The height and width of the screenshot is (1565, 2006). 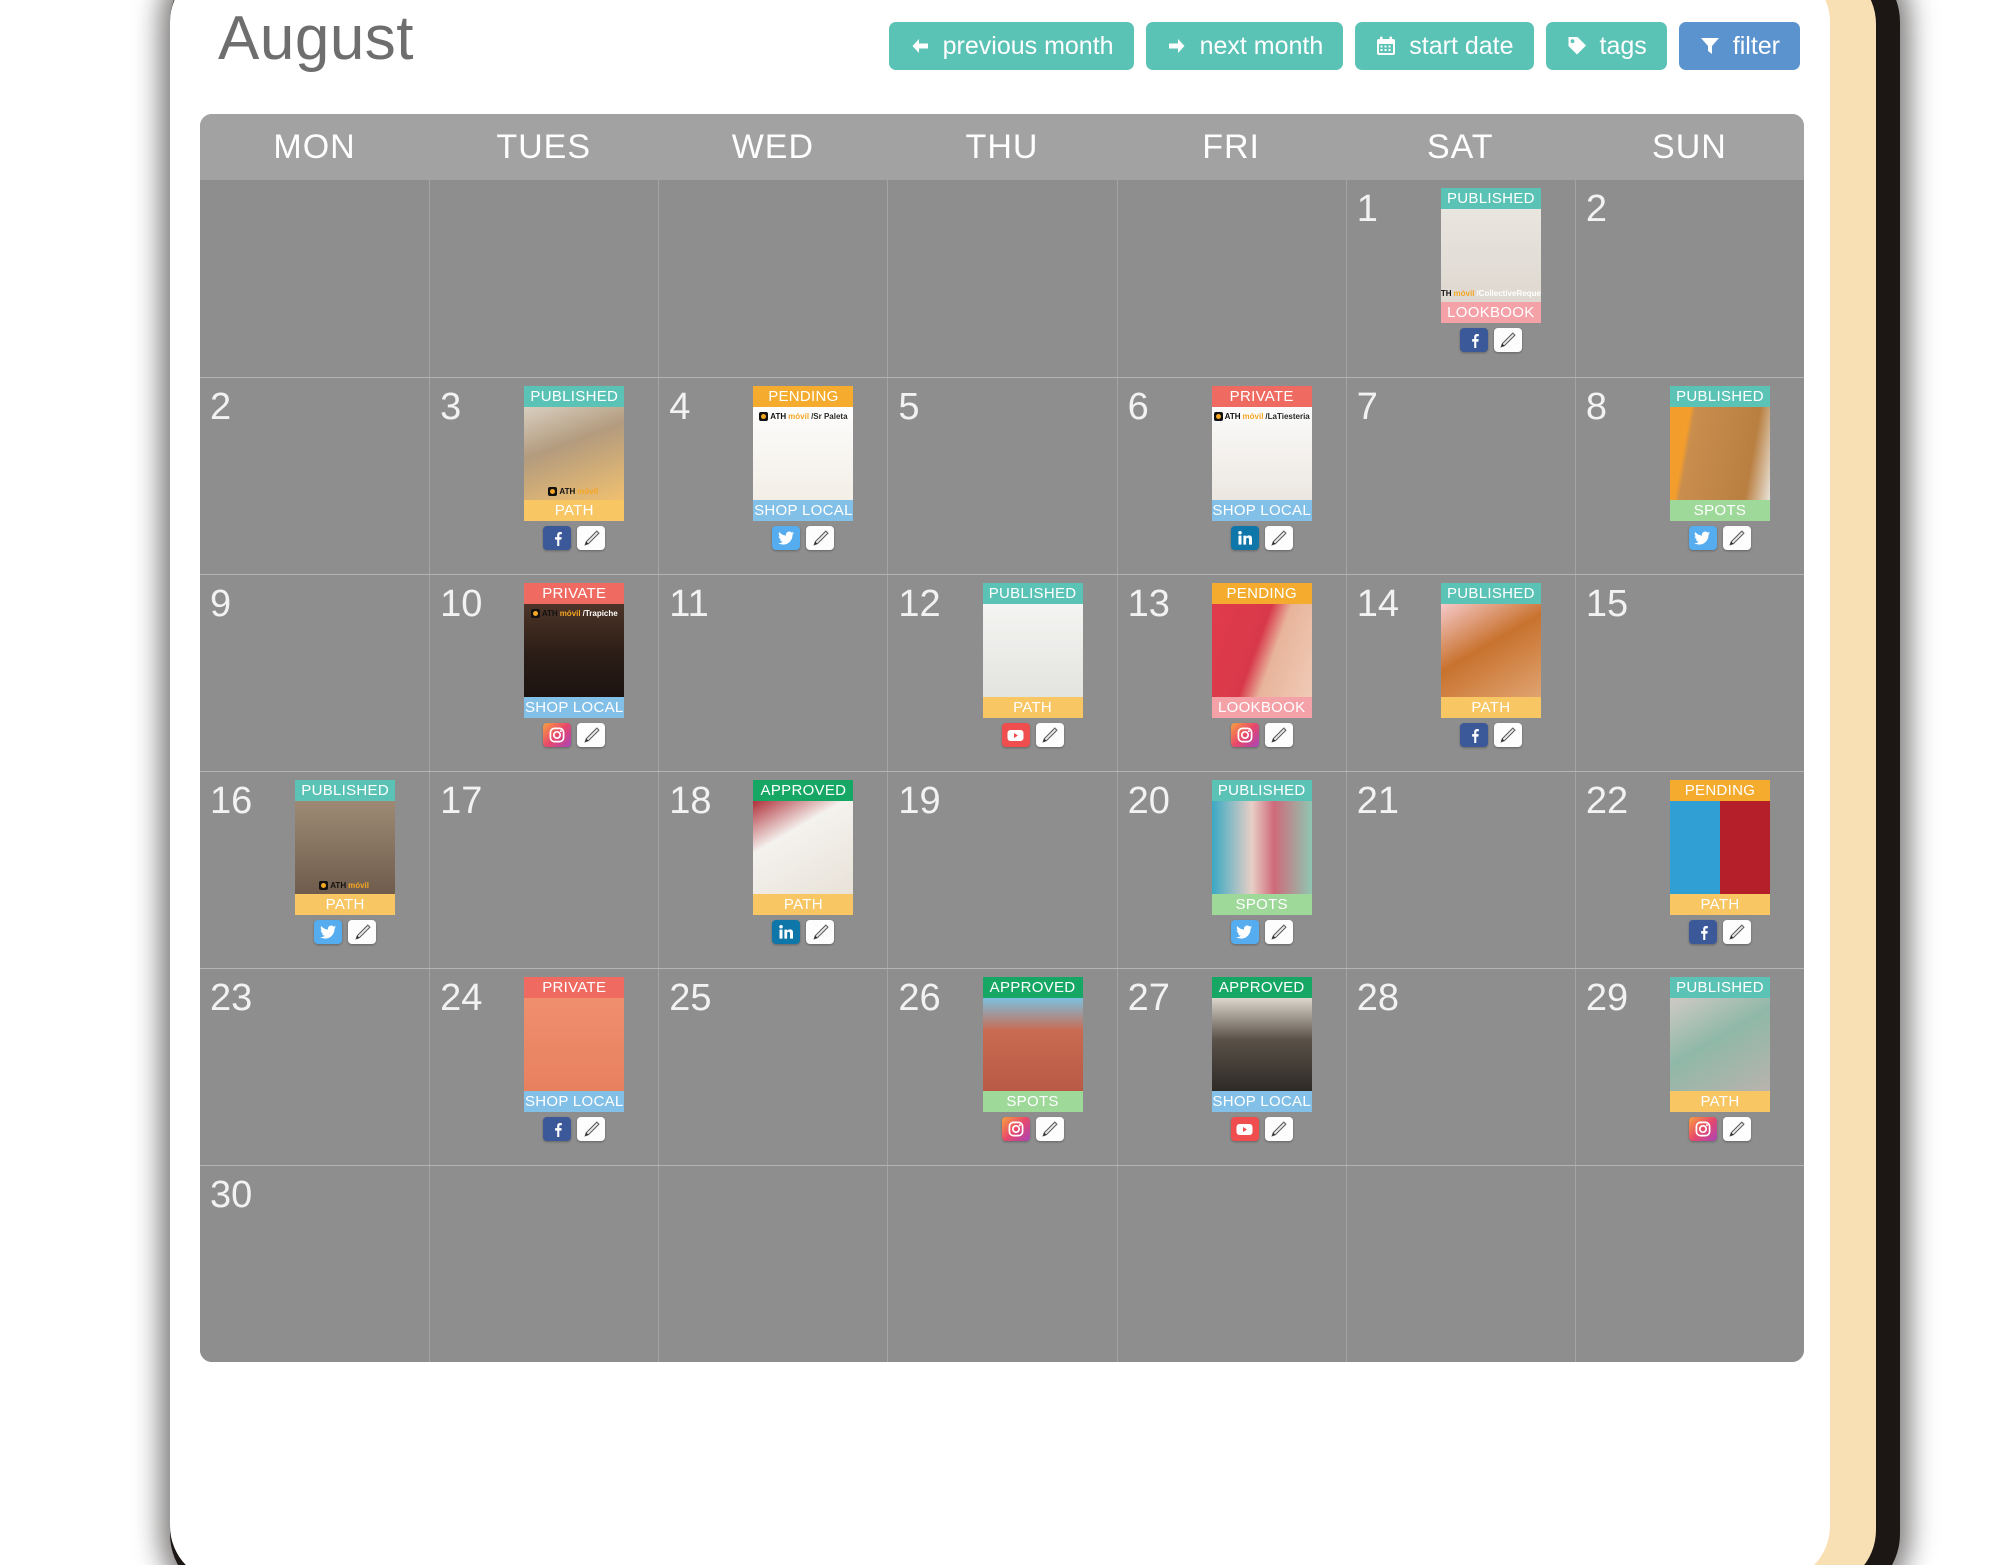 What do you see at coordinates (314, 1264) in the screenshot?
I see `calendar-day-cell: 30` at bounding box center [314, 1264].